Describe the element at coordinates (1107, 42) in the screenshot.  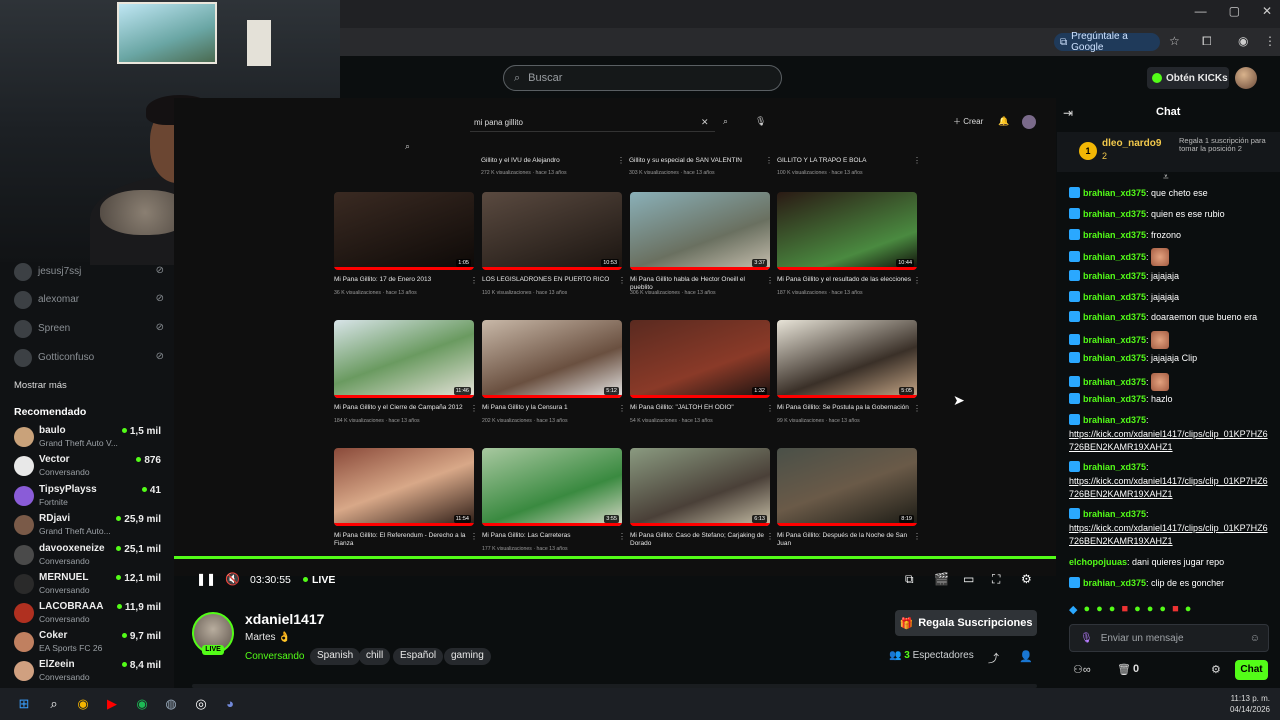
I see `ask-google-button: ⧉ Pregúntale a Google` at that location.